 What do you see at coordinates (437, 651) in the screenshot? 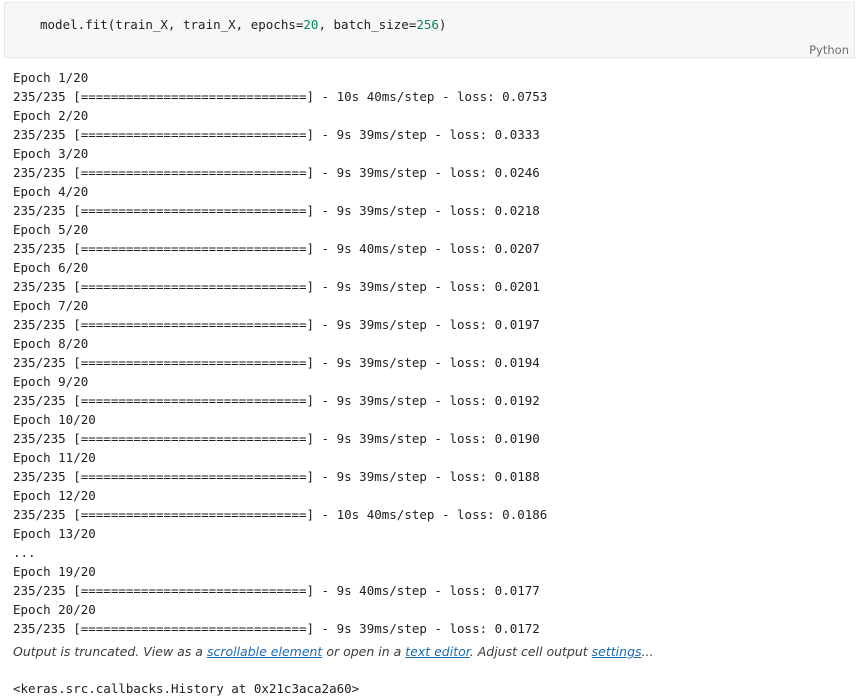
I see `text-editor-link: text editor` at bounding box center [437, 651].